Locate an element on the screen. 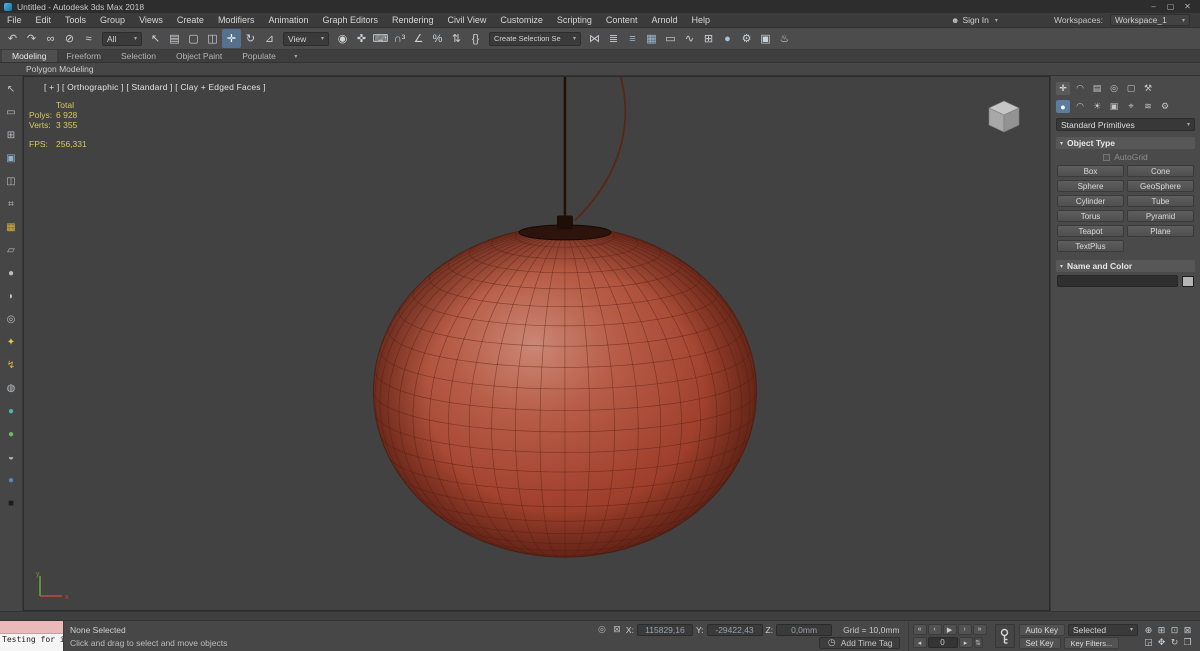 The height and width of the screenshot is (651, 1200). menu-item: Rendering is located at coordinates (413, 20).